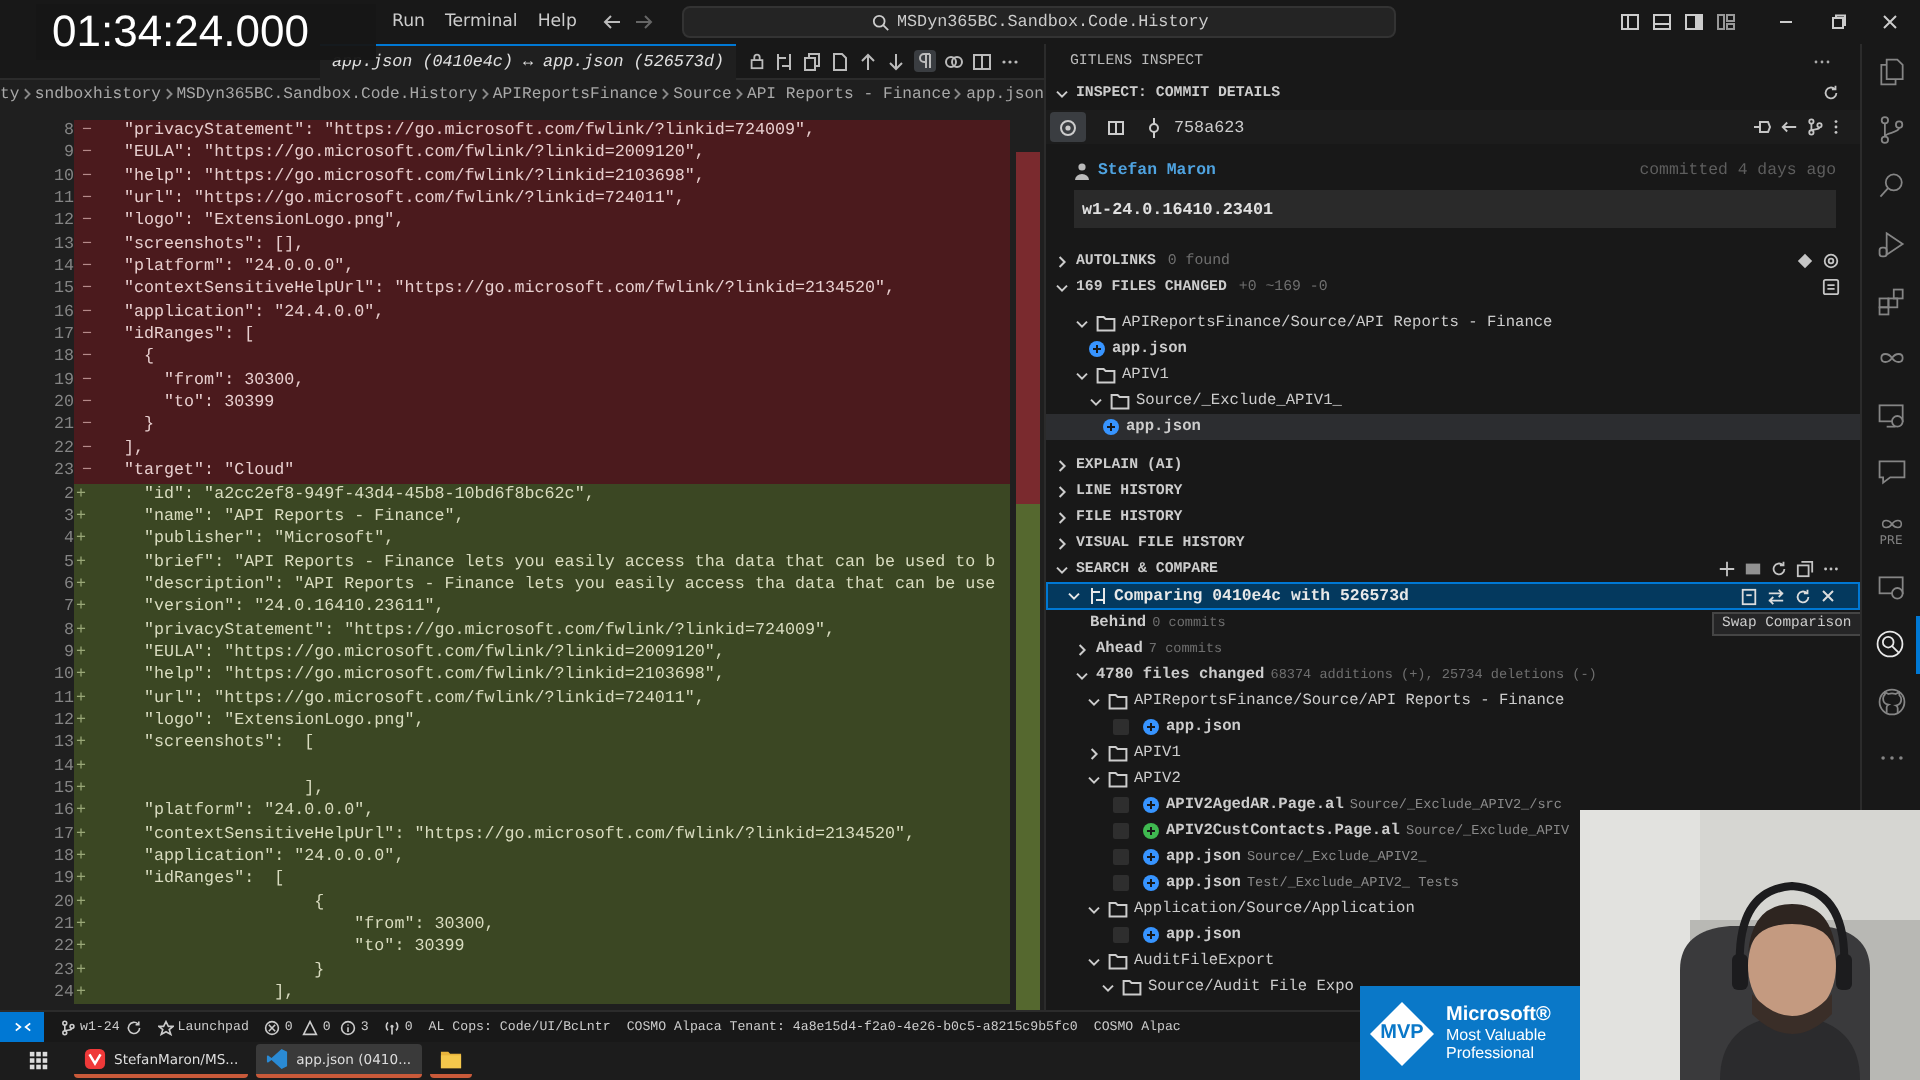  I want to click on menu-item: Run, so click(408, 22).